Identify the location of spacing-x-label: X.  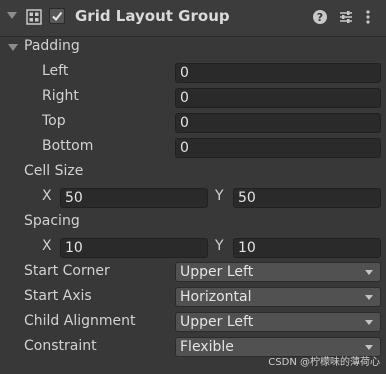
(47, 246).